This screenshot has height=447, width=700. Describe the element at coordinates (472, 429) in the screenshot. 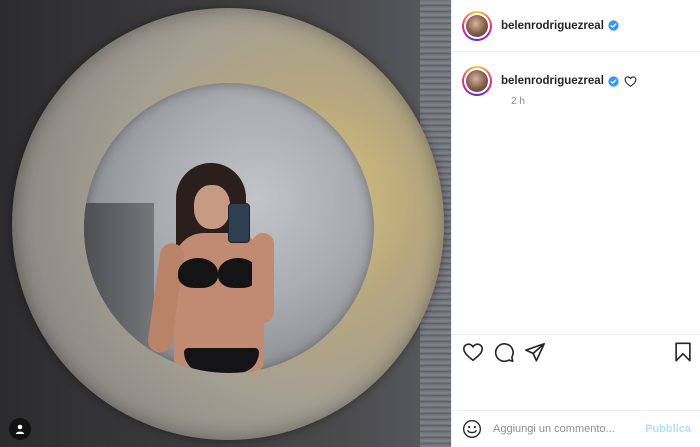

I see `emoji-icon` at that location.